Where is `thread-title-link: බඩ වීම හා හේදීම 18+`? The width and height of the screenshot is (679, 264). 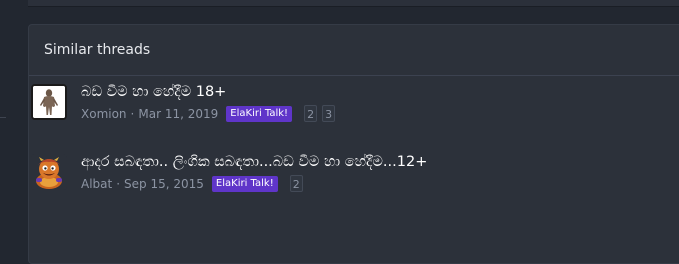 thread-title-link: බඩ වීම හා හේදීම 18+ is located at coordinates (208, 92).